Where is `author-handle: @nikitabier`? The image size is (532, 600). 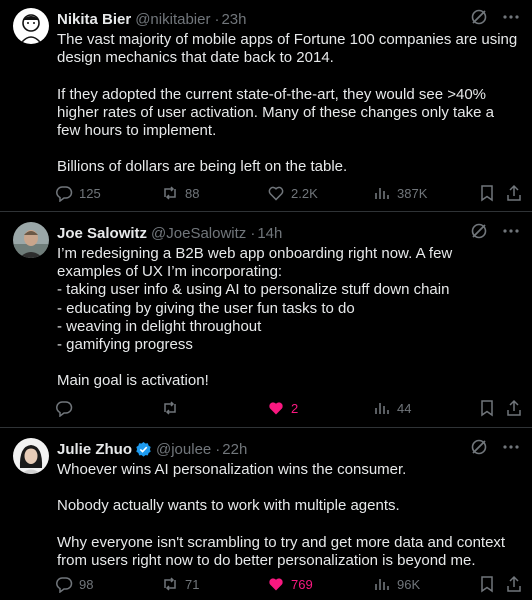 author-handle: @nikitabier is located at coordinates (172, 19).